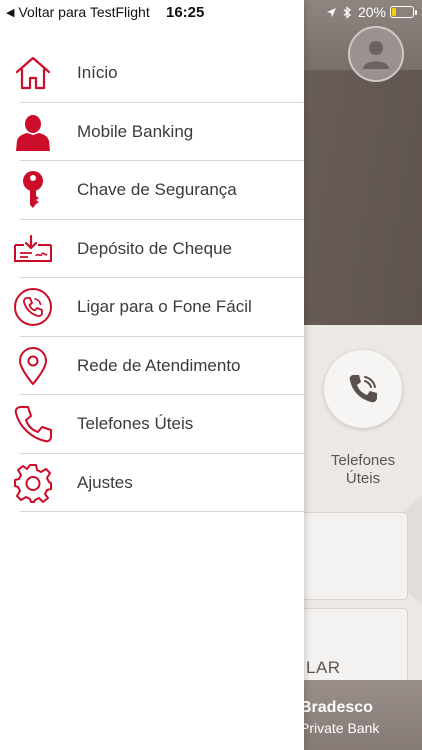 The height and width of the screenshot is (750, 422). I want to click on status-indicators: 20%, so click(368, 12).